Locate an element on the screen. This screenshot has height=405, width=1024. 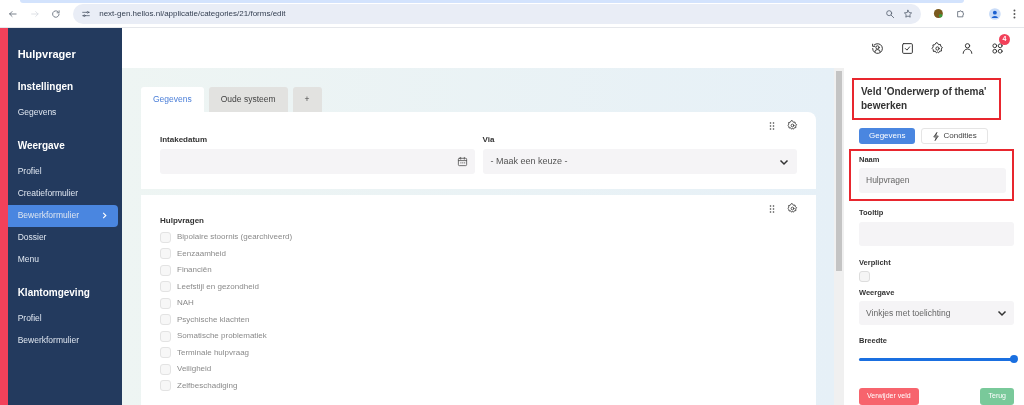
form-tab: Oude systeem is located at coordinates (248, 99).